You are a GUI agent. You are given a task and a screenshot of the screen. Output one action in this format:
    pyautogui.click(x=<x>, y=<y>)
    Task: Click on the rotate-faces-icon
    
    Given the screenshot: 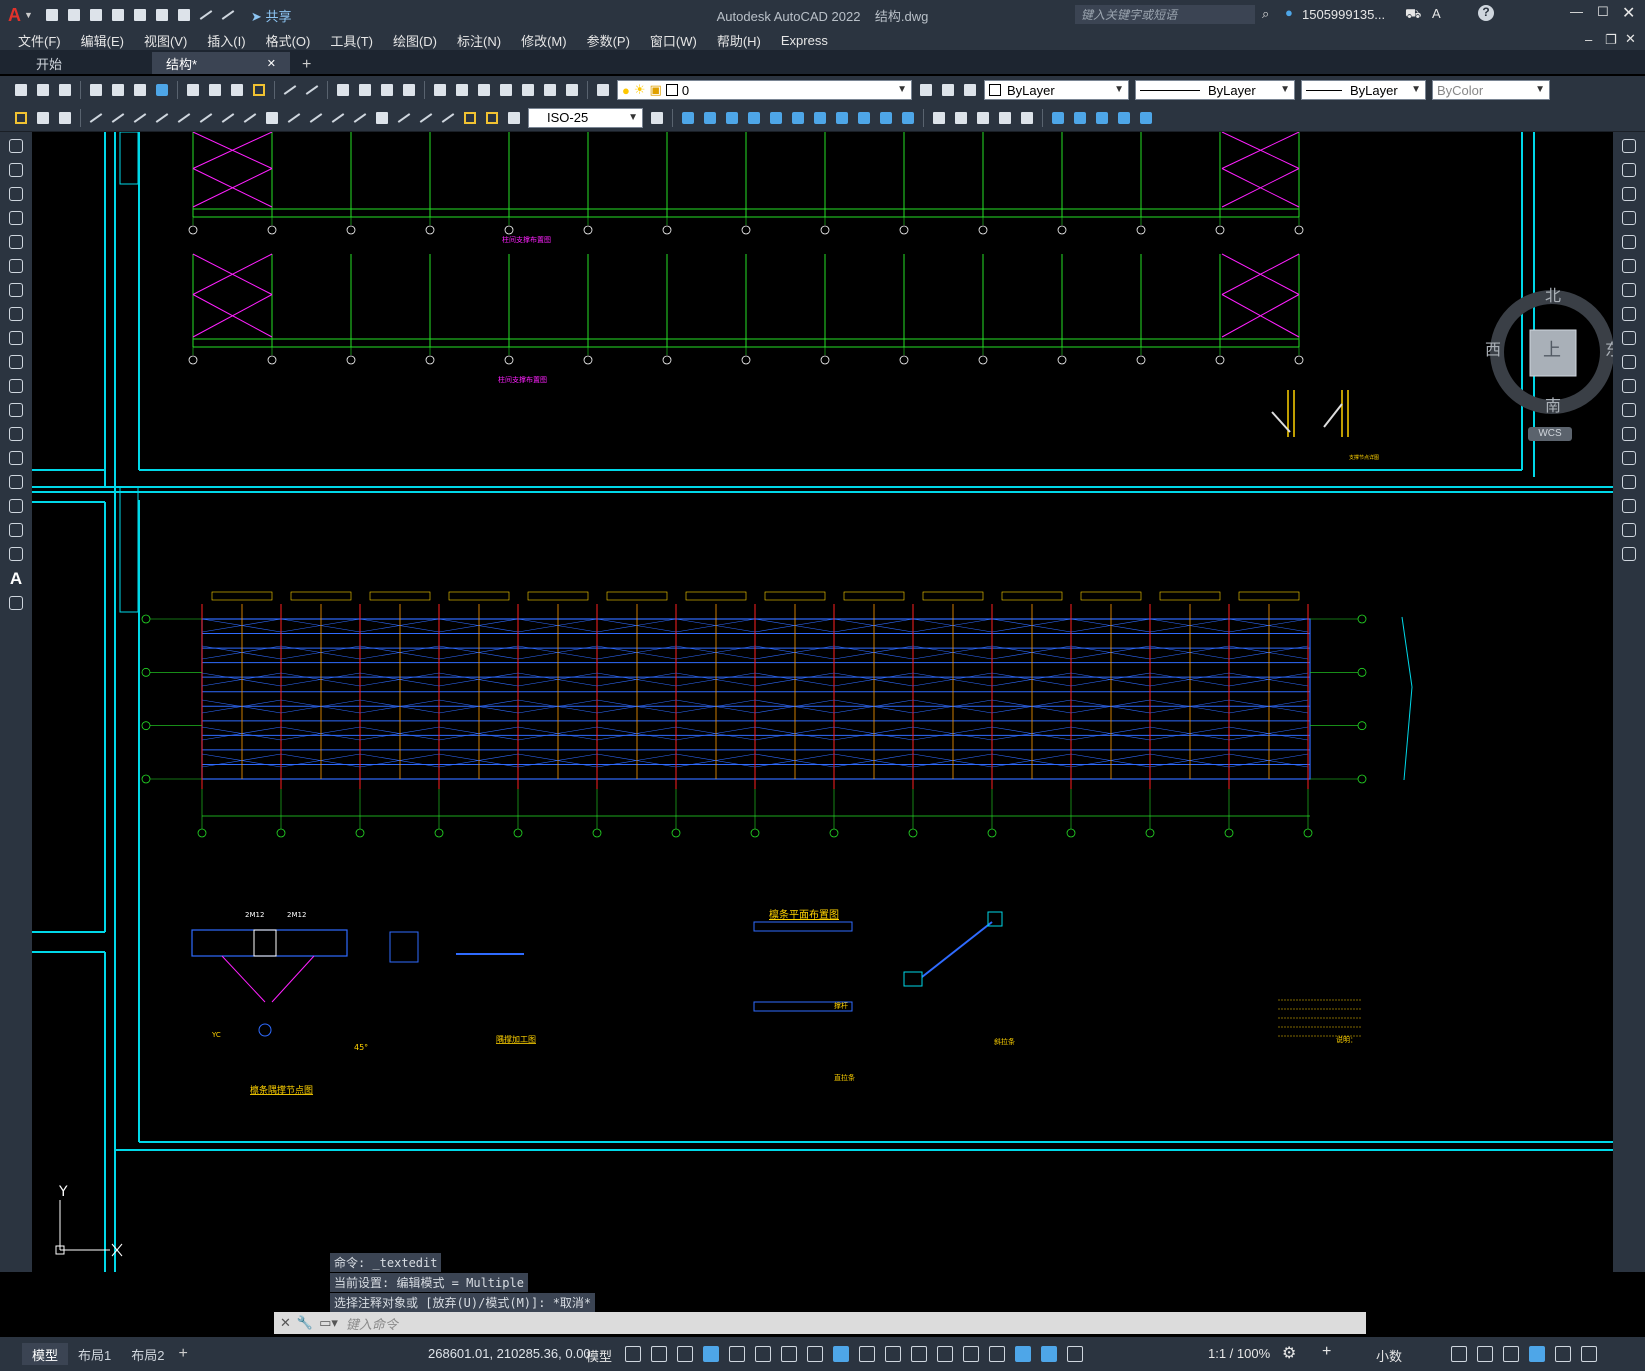 What is the action you would take?
    pyautogui.click(x=842, y=118)
    